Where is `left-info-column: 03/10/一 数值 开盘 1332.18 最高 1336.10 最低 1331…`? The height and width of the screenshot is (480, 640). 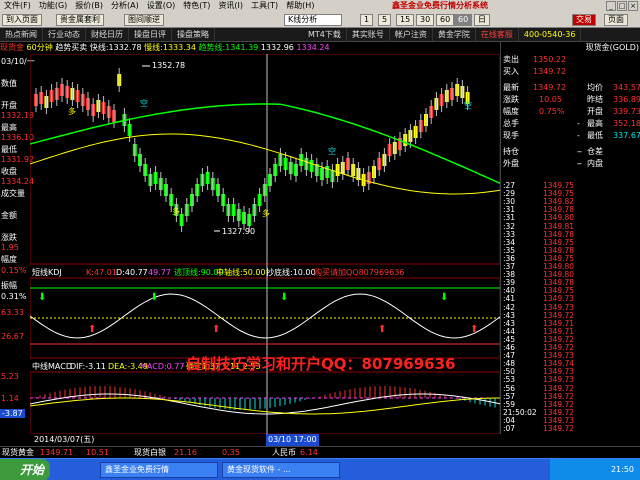
left-info-column: 03/10/一 数值 开盘 1332.18 最高 1336.10 最低 1331… is located at coordinates (17, 244).